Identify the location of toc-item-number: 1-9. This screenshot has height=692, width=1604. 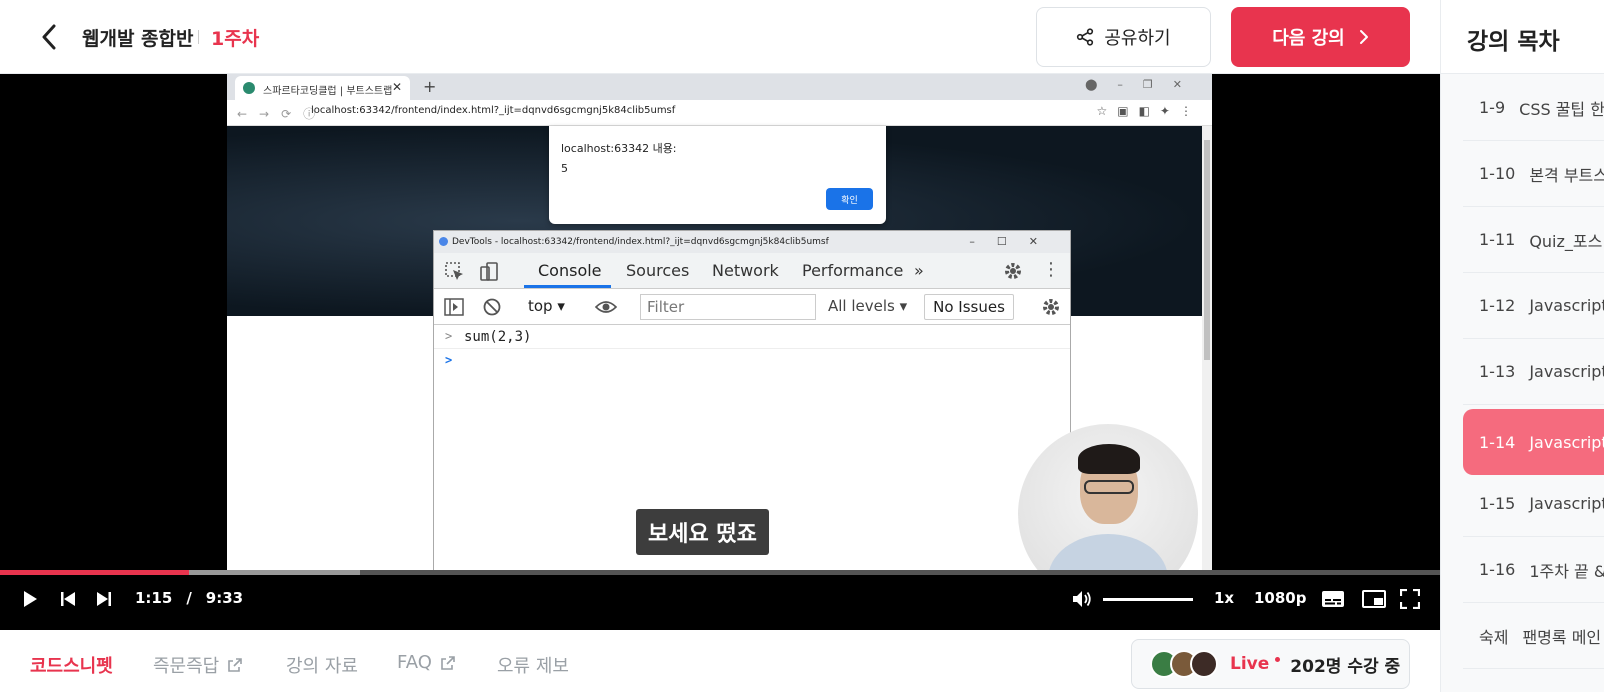
(1492, 107).